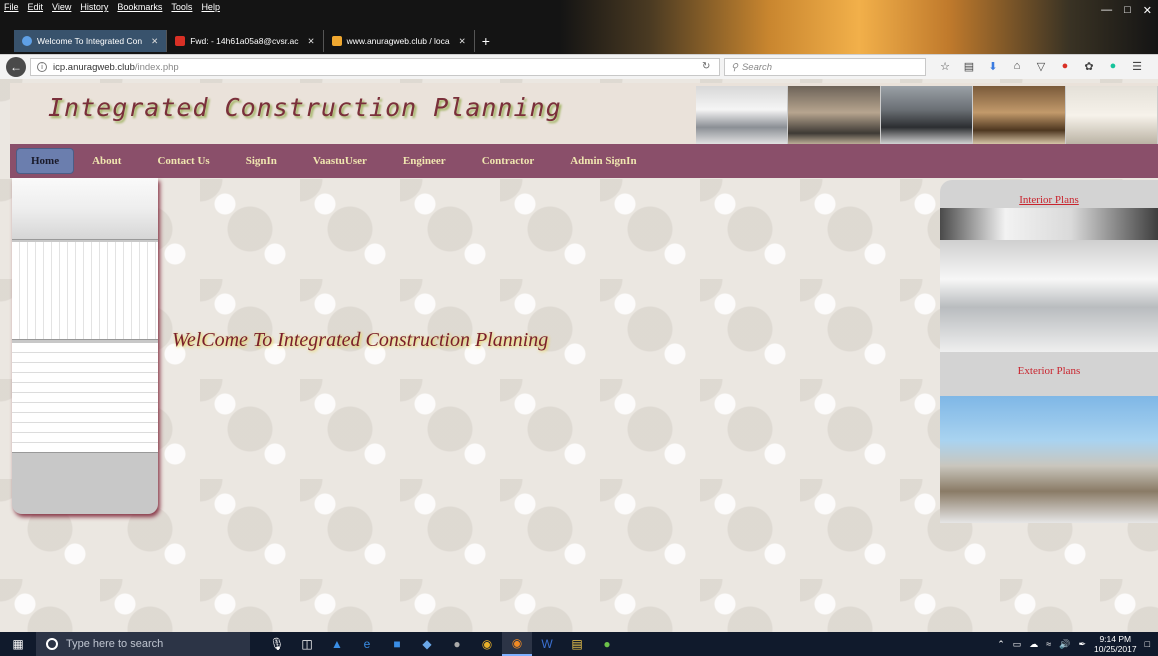 This screenshot has height=656, width=1158. I want to click on grammarly-icon: ●, so click(1113, 66).